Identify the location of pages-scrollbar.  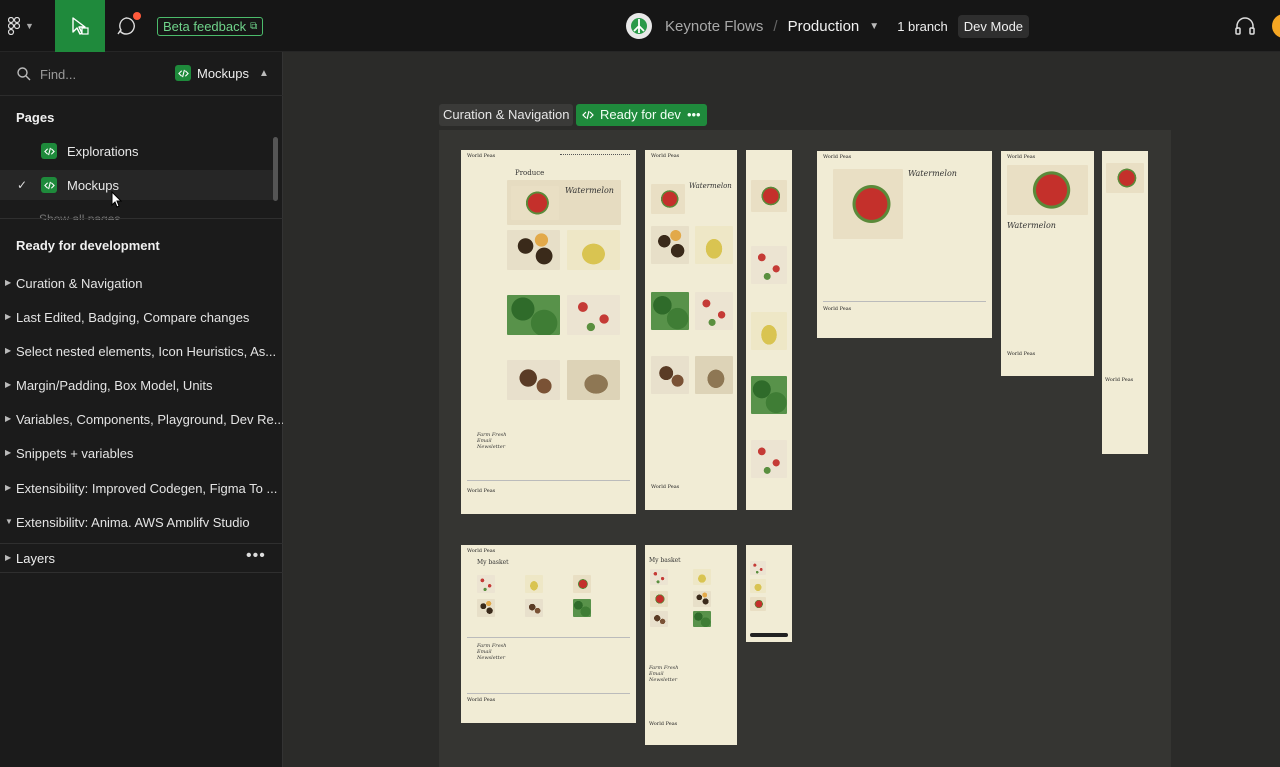
(275, 169).